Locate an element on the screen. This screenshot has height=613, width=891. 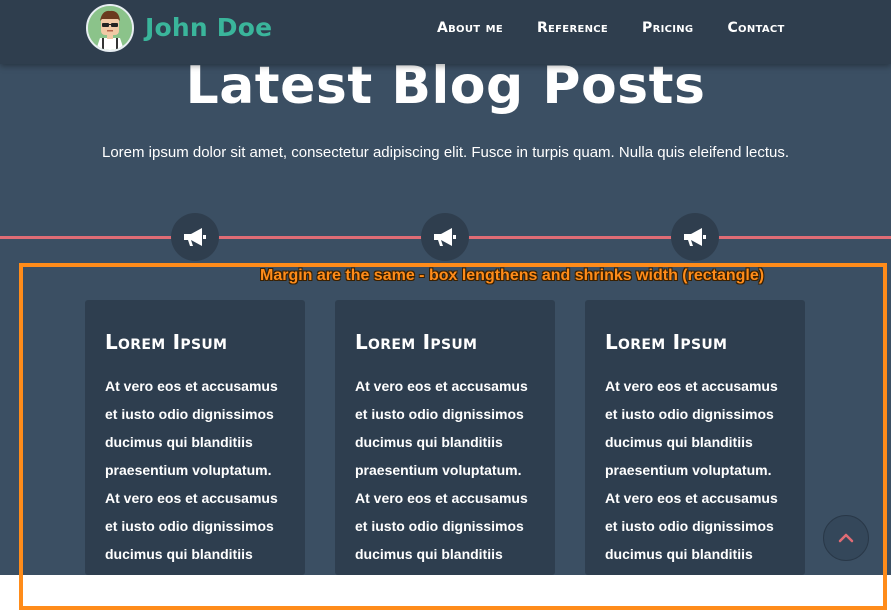
avatar-icon is located at coordinates (110, 28).